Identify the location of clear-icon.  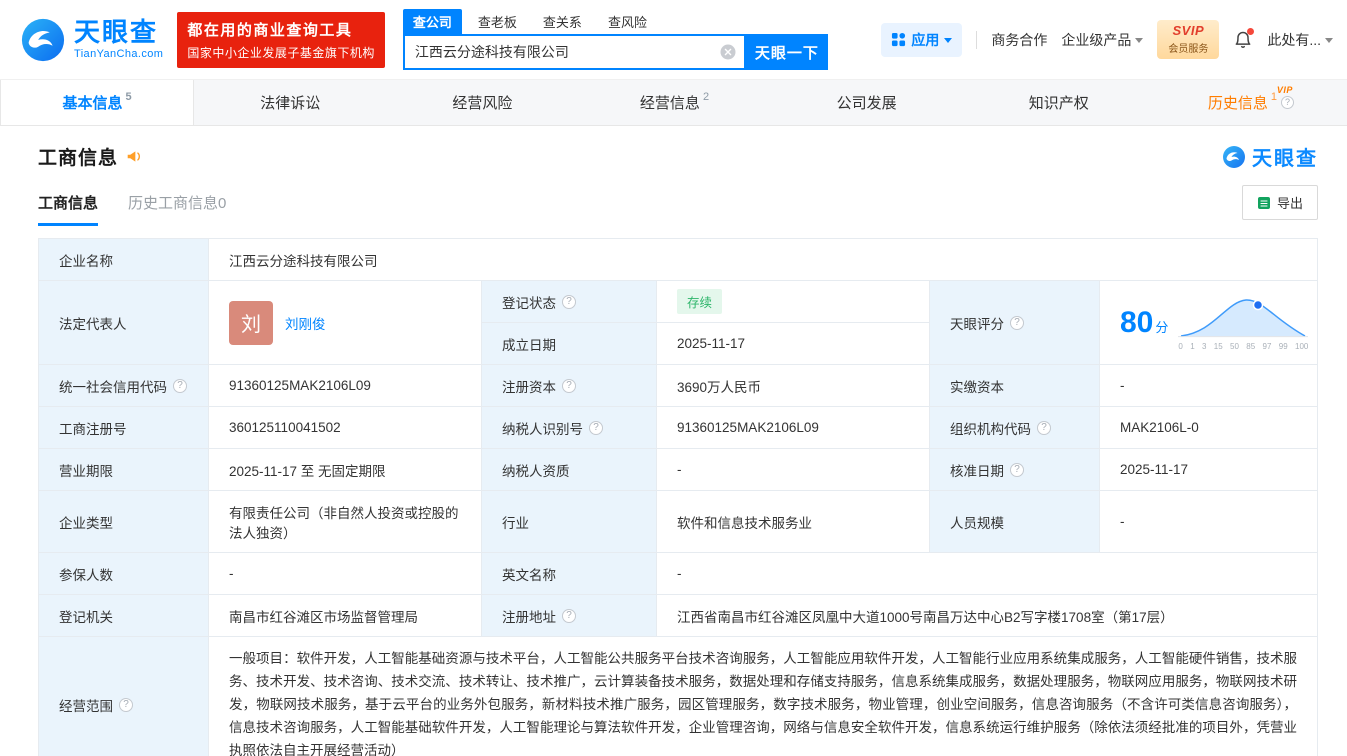
(728, 52).